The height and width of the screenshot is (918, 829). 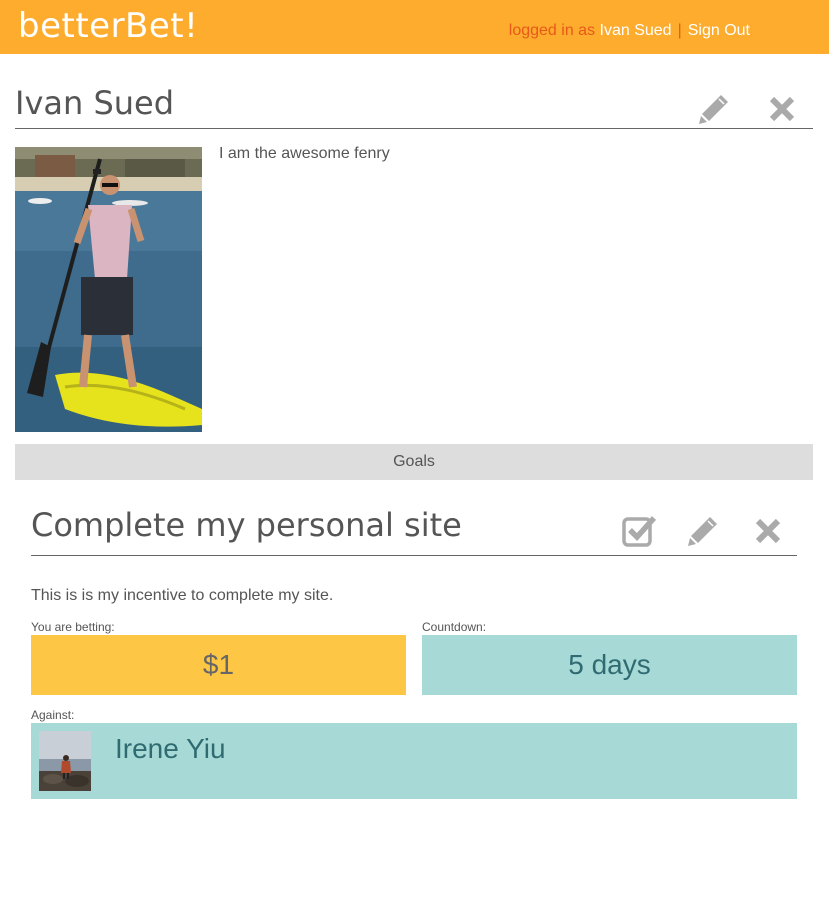 I want to click on opponent-name: Irene Yiu, so click(x=170, y=748).